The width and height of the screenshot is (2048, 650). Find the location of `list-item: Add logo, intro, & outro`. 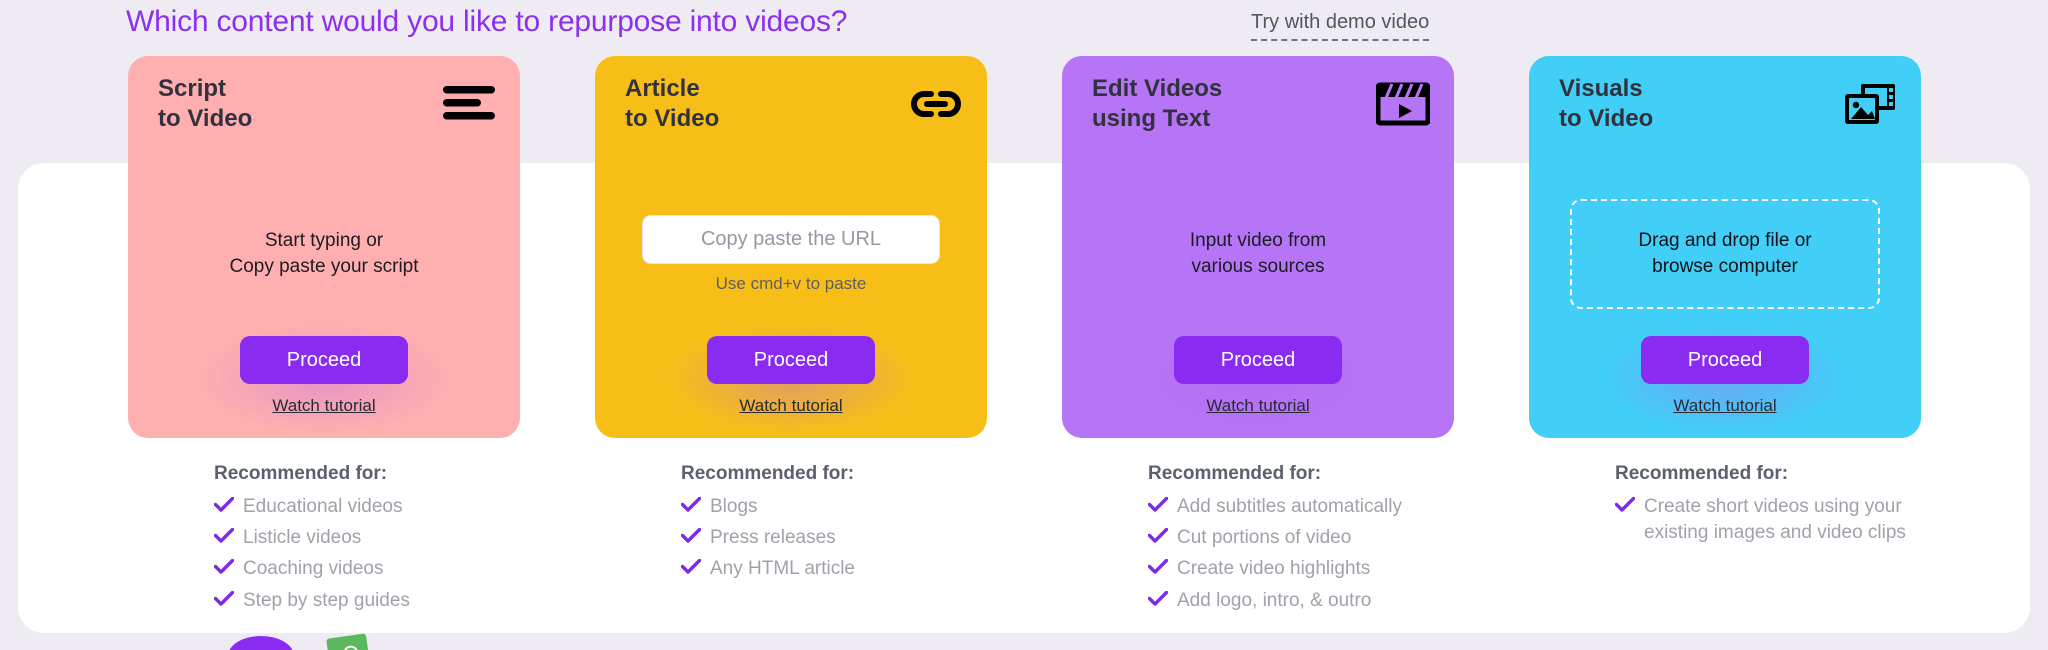

list-item: Add logo, intro, & outro is located at coordinates (1301, 601).